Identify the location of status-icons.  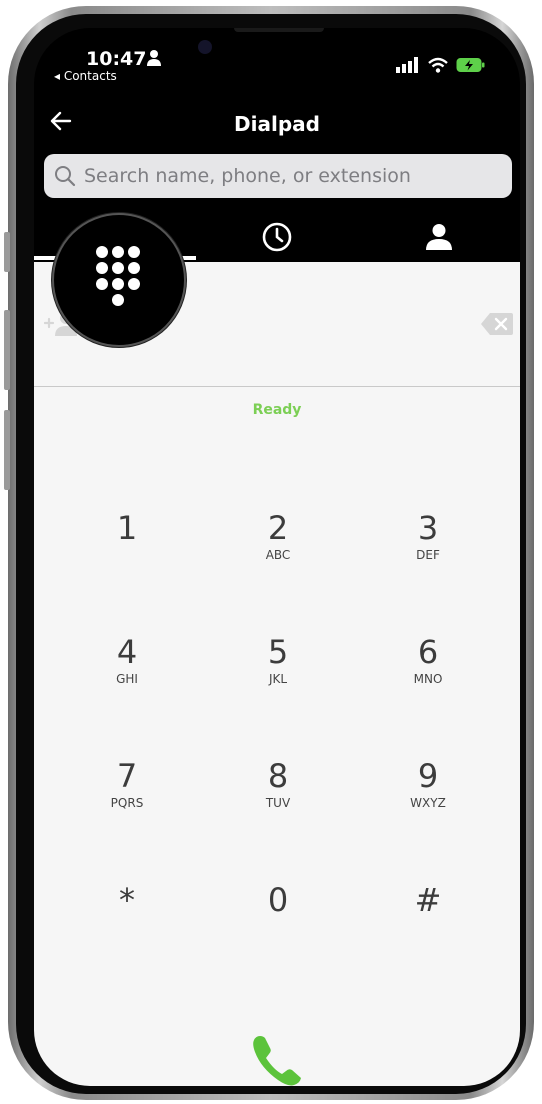
(441, 65).